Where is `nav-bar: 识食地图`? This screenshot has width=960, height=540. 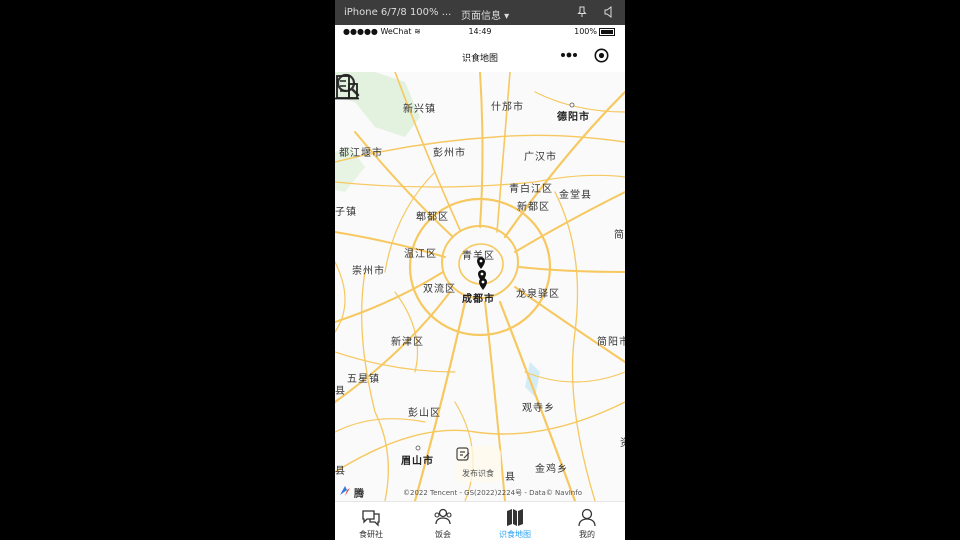 nav-bar: 识食地图 is located at coordinates (480, 56).